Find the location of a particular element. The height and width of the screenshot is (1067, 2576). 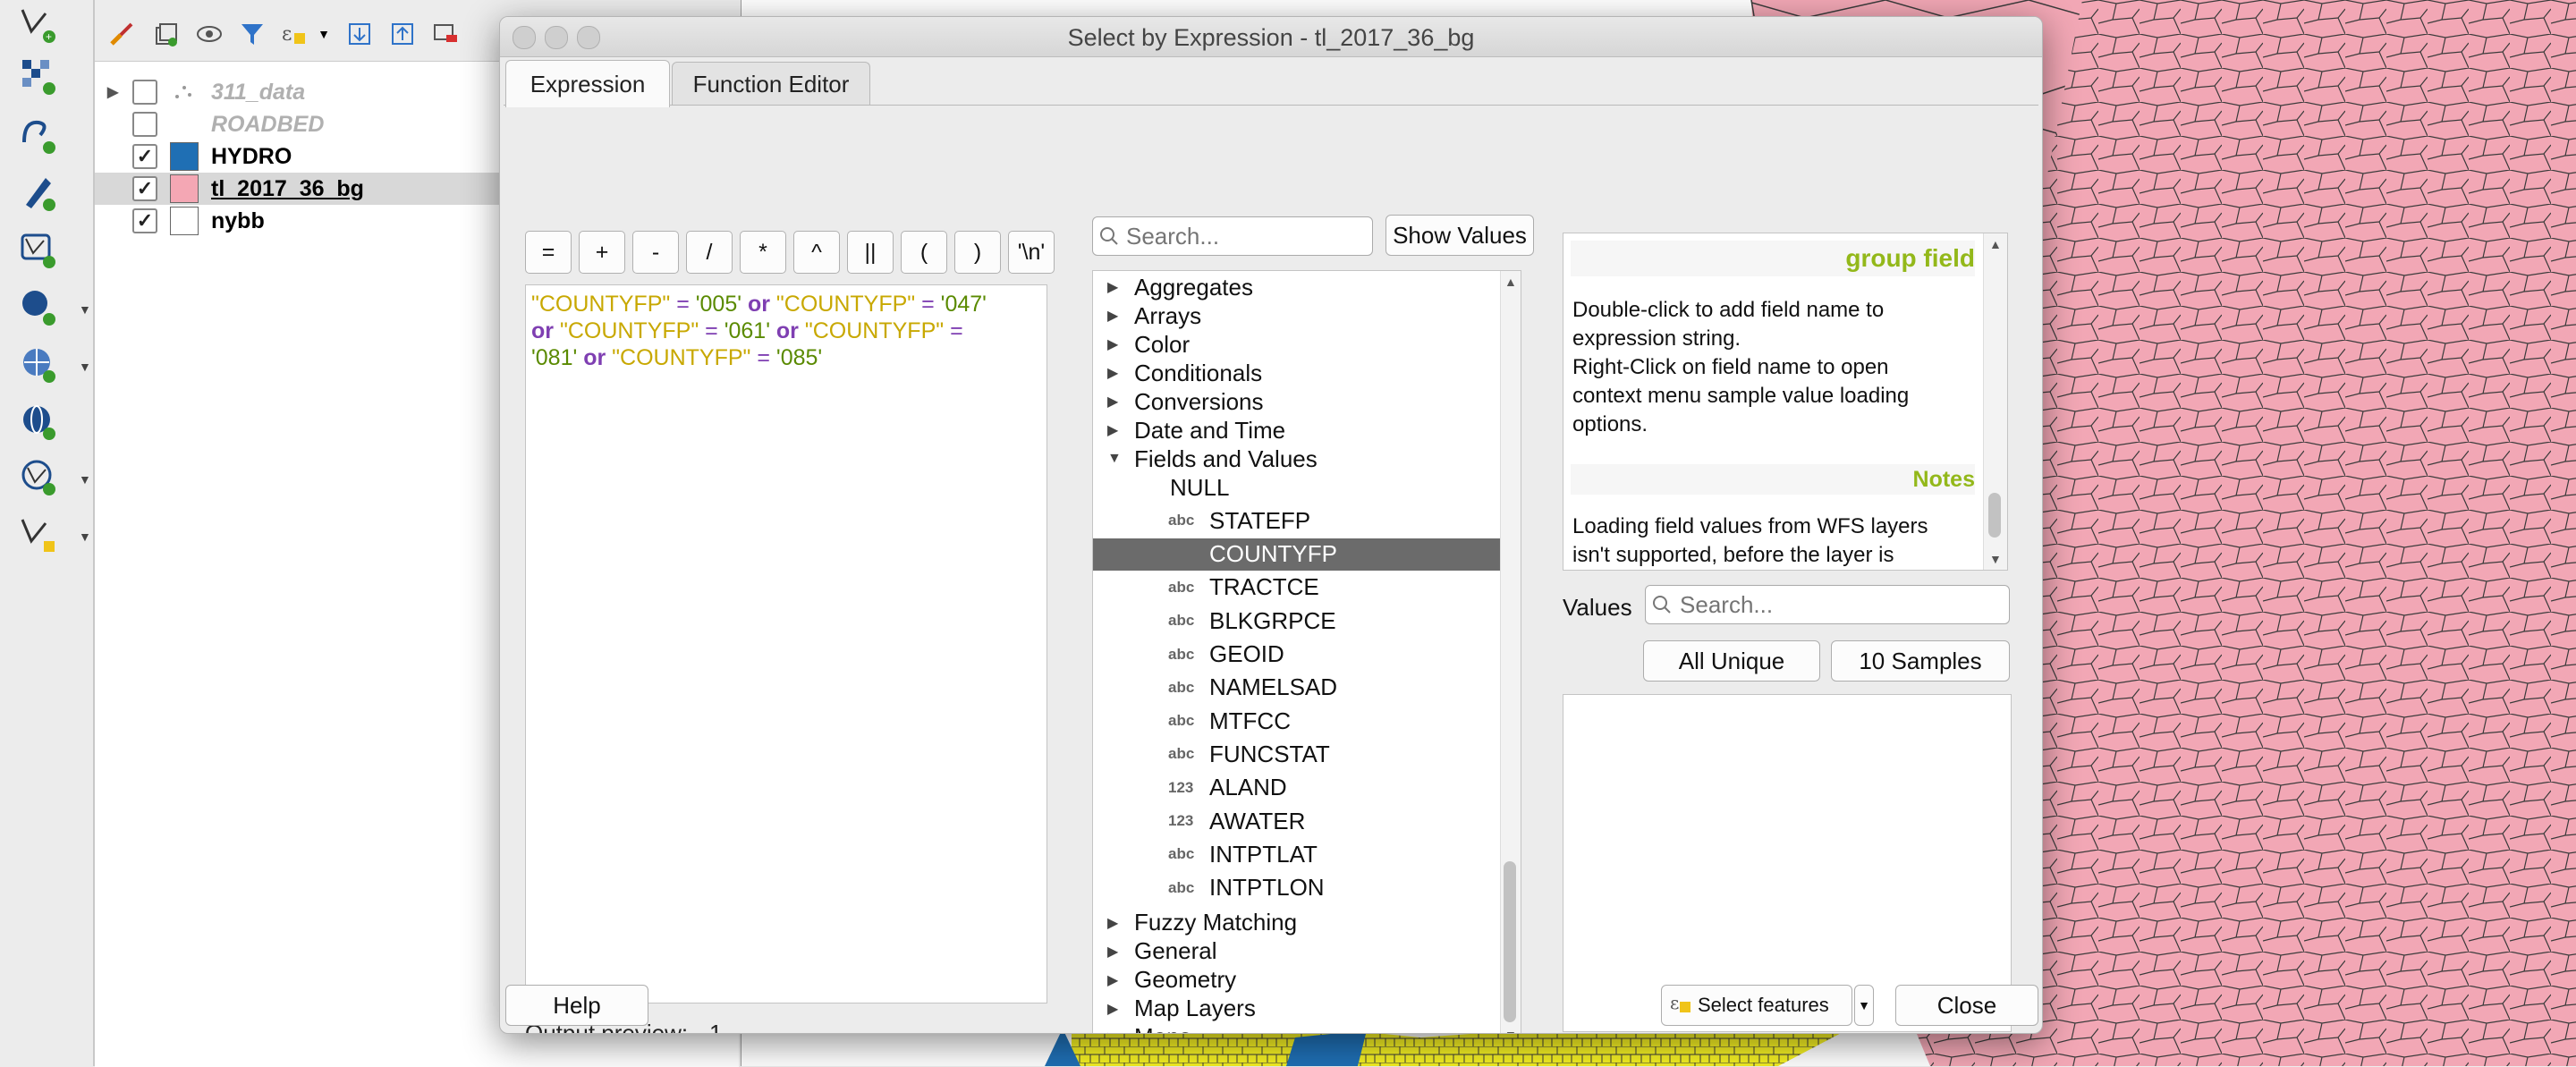

field-item-aland: 123 ALAND is located at coordinates (1307, 788).